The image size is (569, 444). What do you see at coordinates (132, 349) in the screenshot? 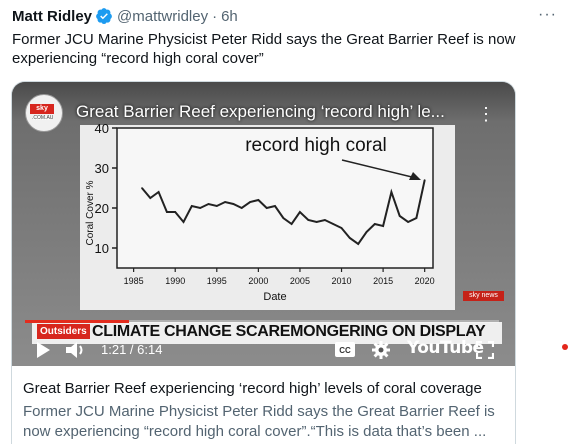
I see `video-time: 1:21 / 6:14` at bounding box center [132, 349].